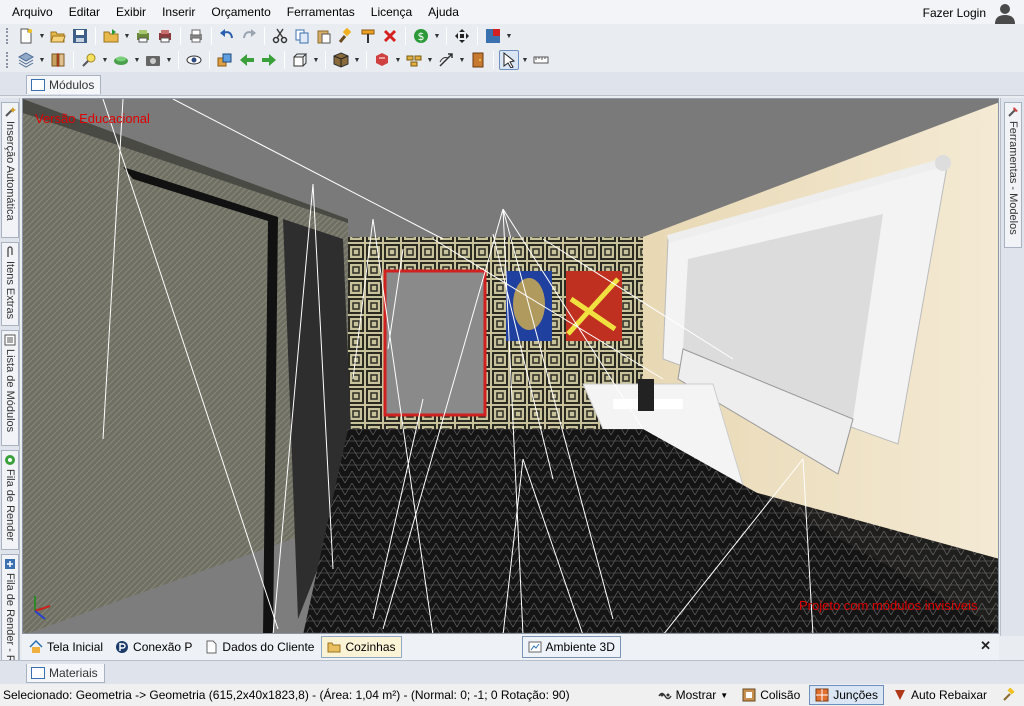  I want to click on mostrar-dropdown-icon: ▼, so click(724, 695).